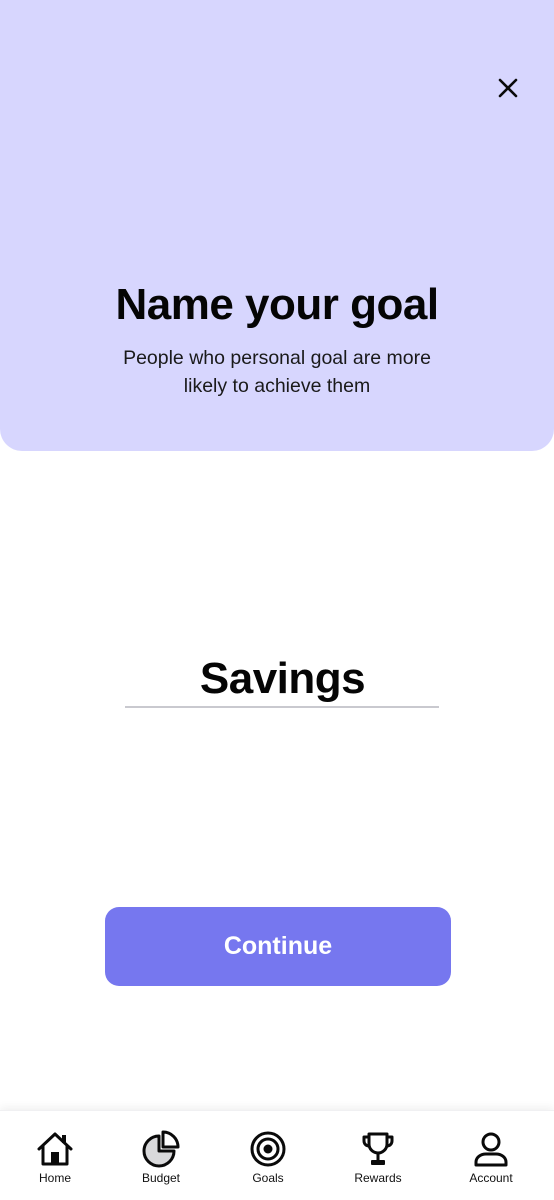  I want to click on goal-name-underline, so click(282, 707).